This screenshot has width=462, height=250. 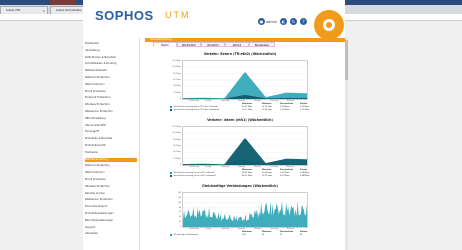 I want to click on refresh-icon: ↻, so click(x=293, y=21).